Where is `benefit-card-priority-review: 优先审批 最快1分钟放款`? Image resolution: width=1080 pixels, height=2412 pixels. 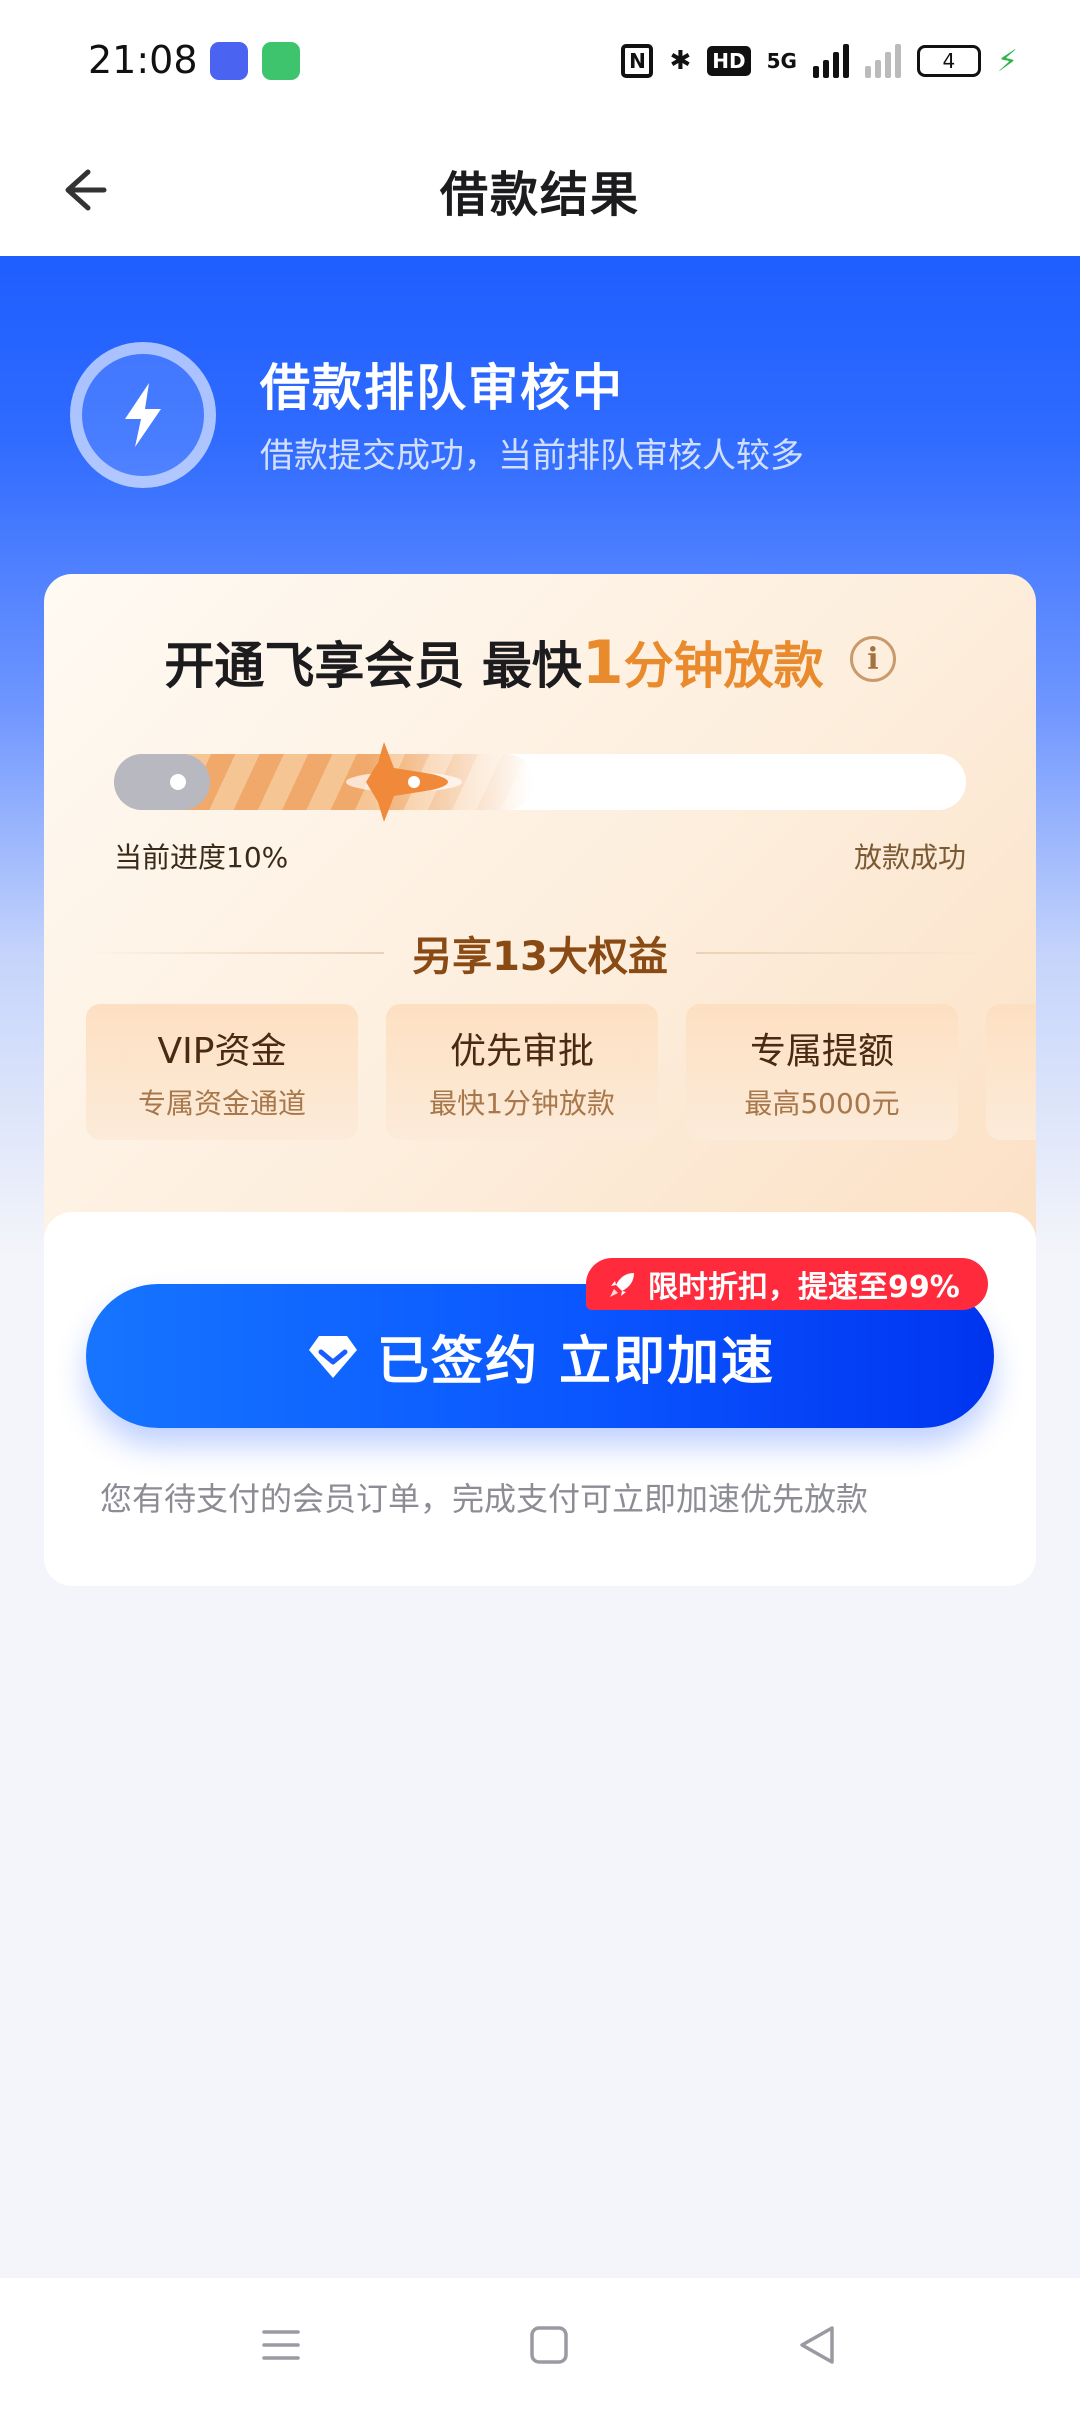
benefit-card-priority-review: 优先审批 最快1分钟放款 is located at coordinates (522, 1072).